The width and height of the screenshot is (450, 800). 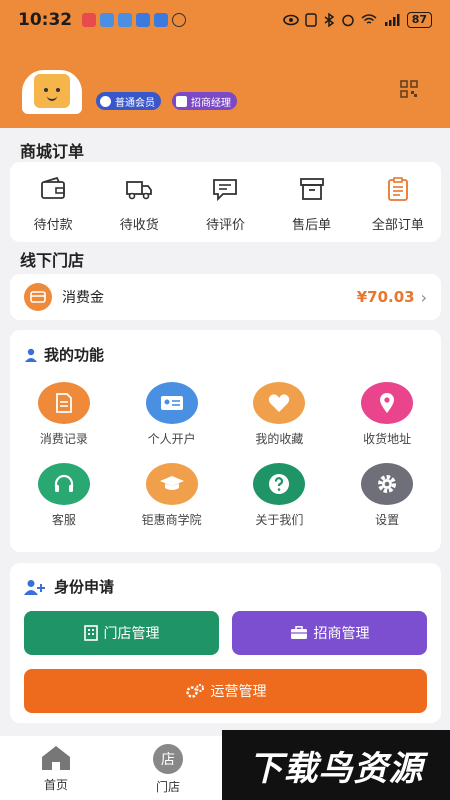 I want to click on nav-home-label: 首页, so click(x=55, y=785).